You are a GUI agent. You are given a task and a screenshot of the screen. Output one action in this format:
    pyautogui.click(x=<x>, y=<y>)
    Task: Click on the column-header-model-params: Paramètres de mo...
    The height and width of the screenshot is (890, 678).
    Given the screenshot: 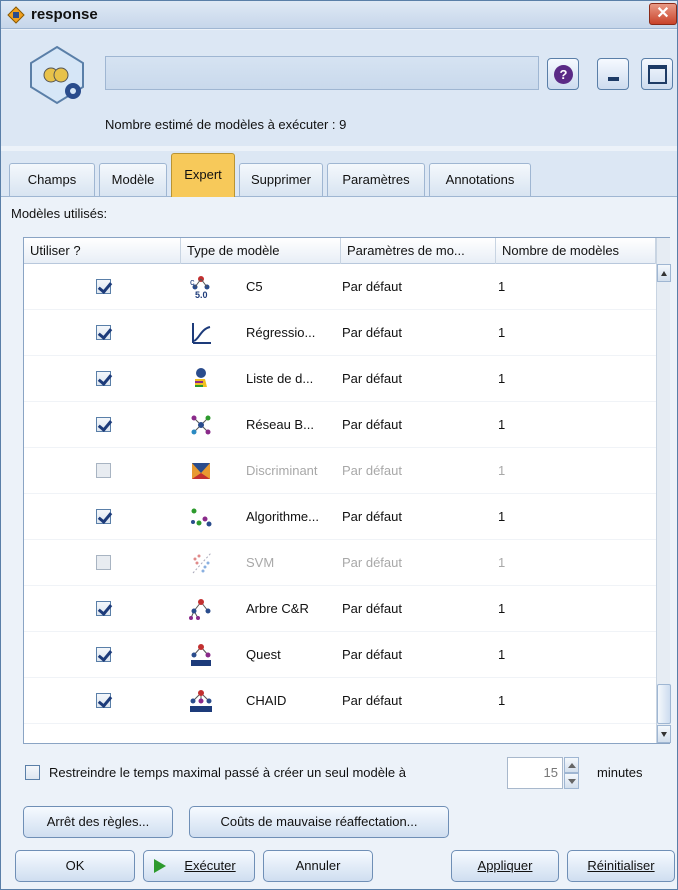 What is the action you would take?
    pyautogui.click(x=418, y=251)
    